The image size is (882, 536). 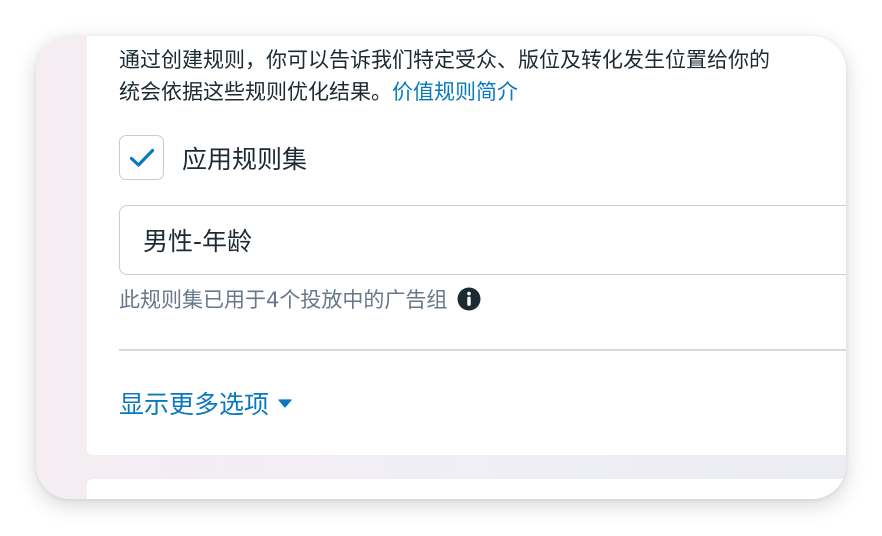 I want to click on caret-down-icon, so click(x=285, y=403).